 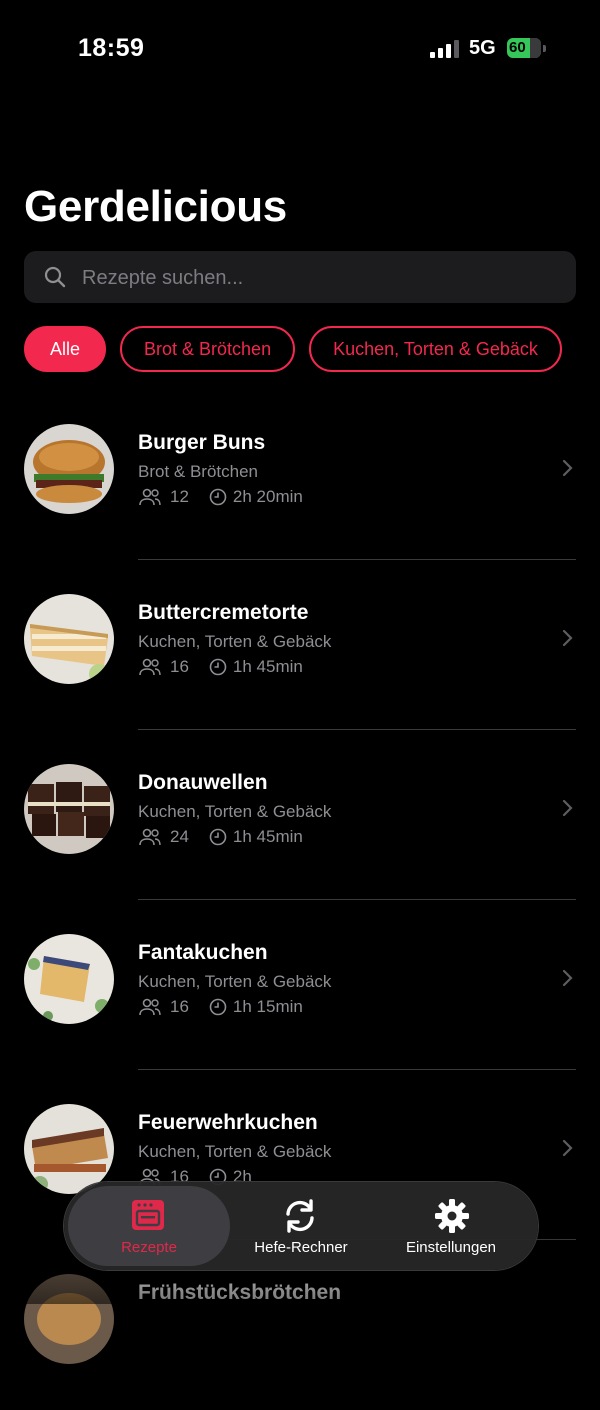 I want to click on recipe-duration: 1h 15min, so click(x=267, y=1006).